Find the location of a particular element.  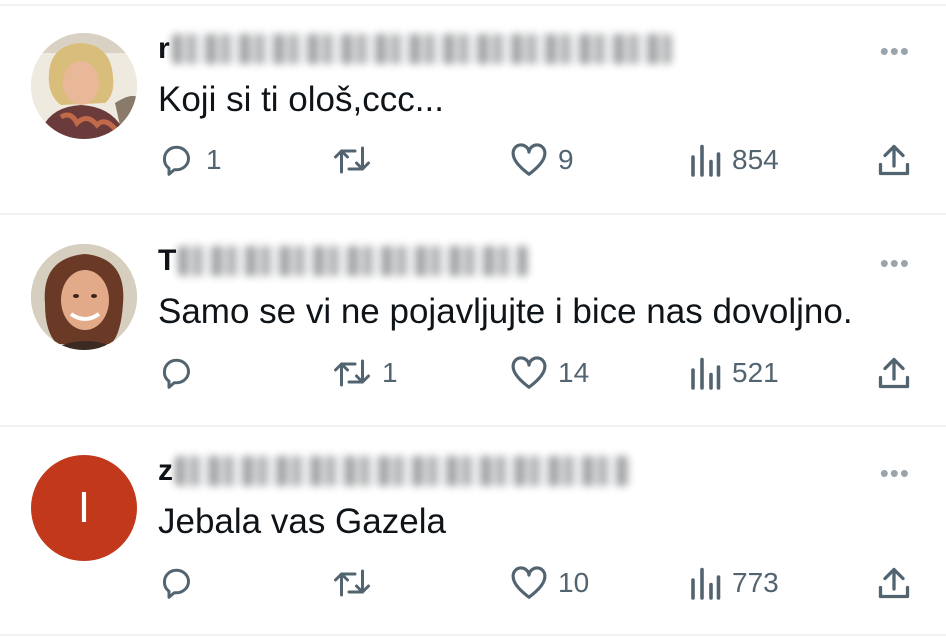

share-icon is located at coordinates (894, 583).